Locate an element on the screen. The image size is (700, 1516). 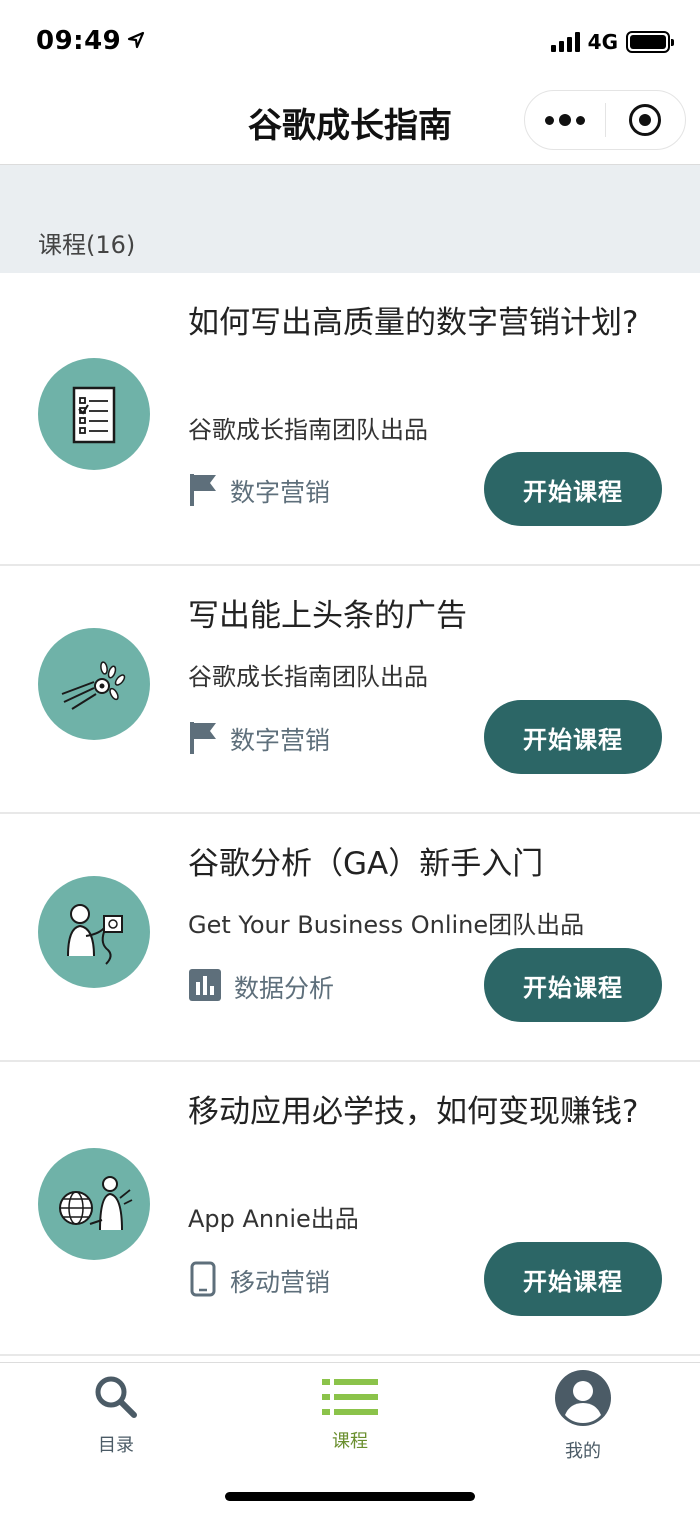
course-author: App Annie出品 is located at coordinates (273, 1219).